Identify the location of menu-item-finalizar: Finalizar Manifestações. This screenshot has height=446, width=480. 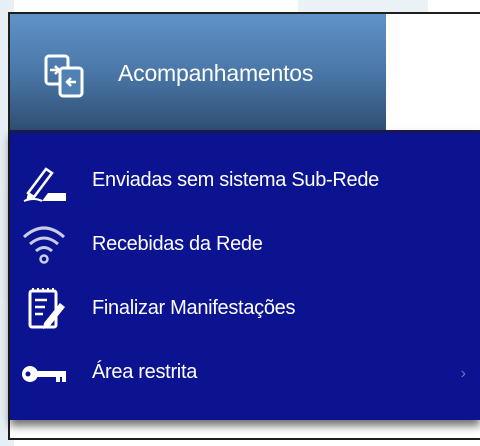
(245, 310).